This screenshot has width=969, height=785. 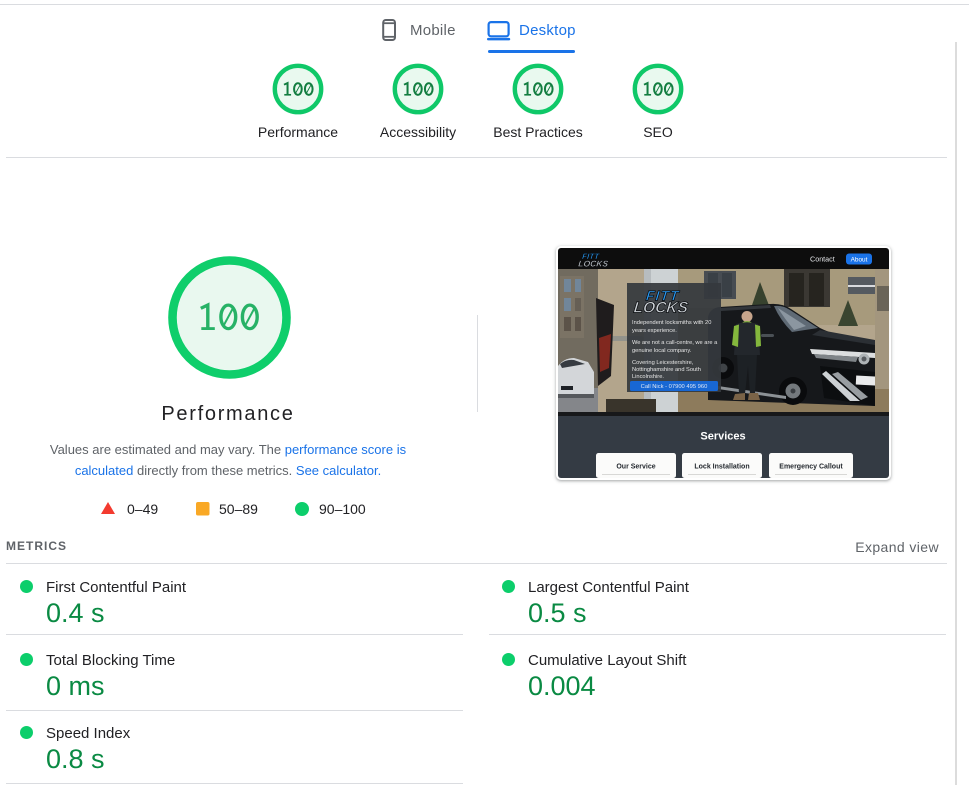 What do you see at coordinates (674, 387) in the screenshot?
I see `svg-text: Call Nick - 07900 495 960` at bounding box center [674, 387].